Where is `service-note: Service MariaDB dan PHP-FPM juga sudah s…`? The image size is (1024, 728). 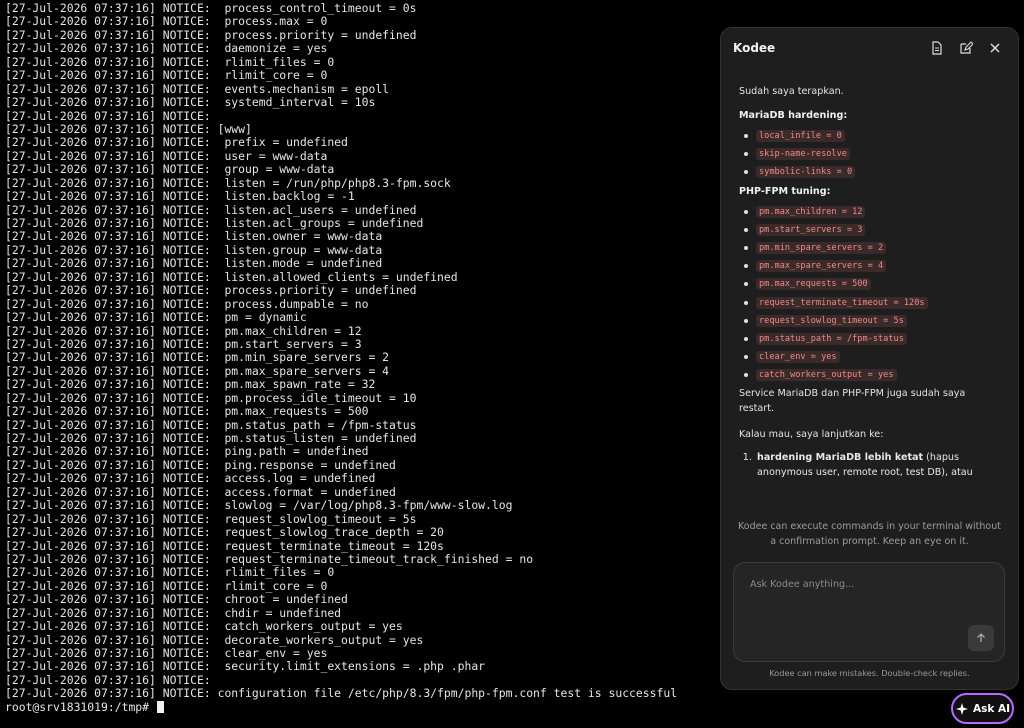 service-note: Service MariaDB dan PHP-FPM juga sudah s… is located at coordinates (852, 401).